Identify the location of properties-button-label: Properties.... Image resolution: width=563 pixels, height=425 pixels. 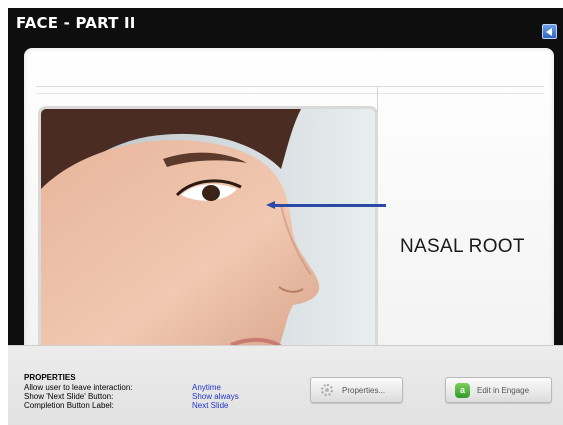
(364, 390).